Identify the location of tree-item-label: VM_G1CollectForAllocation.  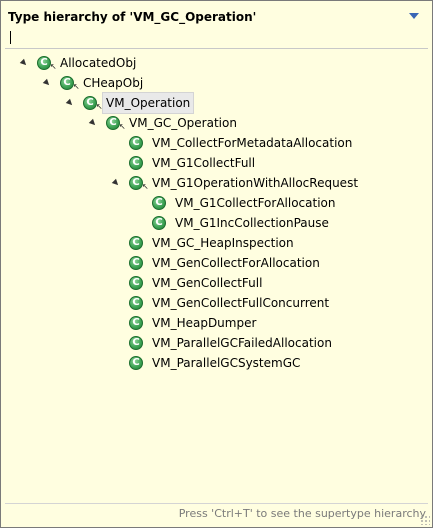
(255, 203).